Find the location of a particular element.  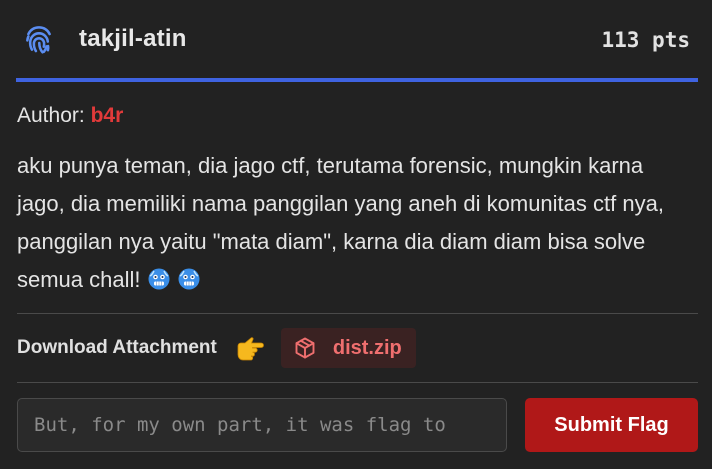

attachment-row: Download Attachment dist.zip is located at coordinates (357, 348).